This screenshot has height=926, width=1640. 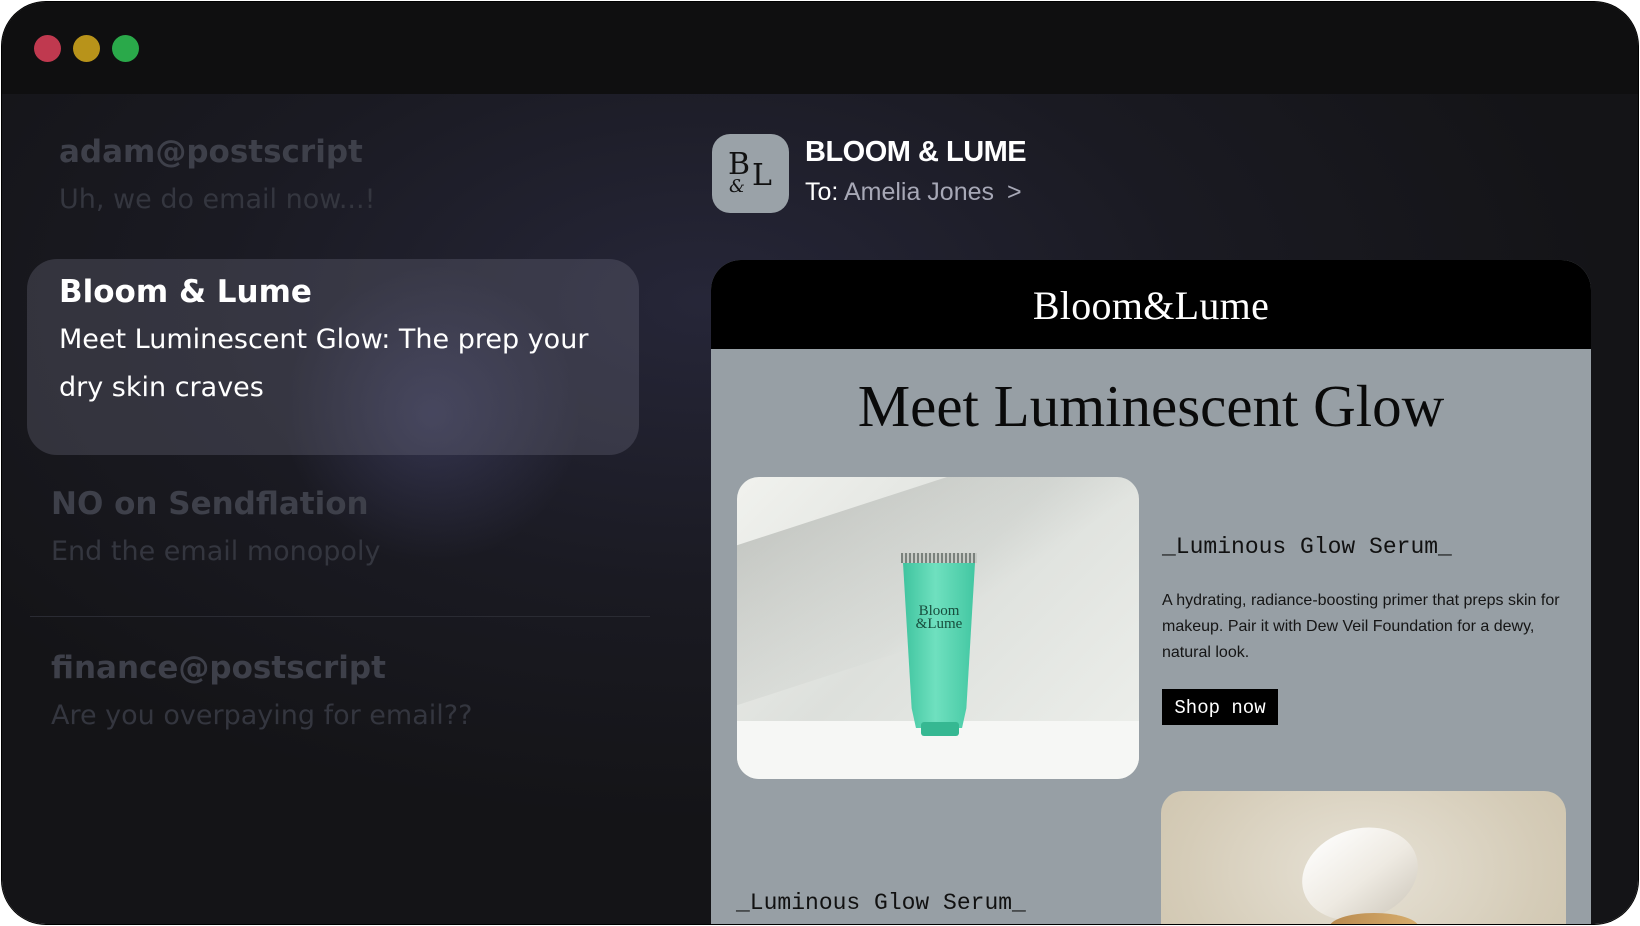 I want to click on mail-sender: adam@postscript, so click(x=211, y=152).